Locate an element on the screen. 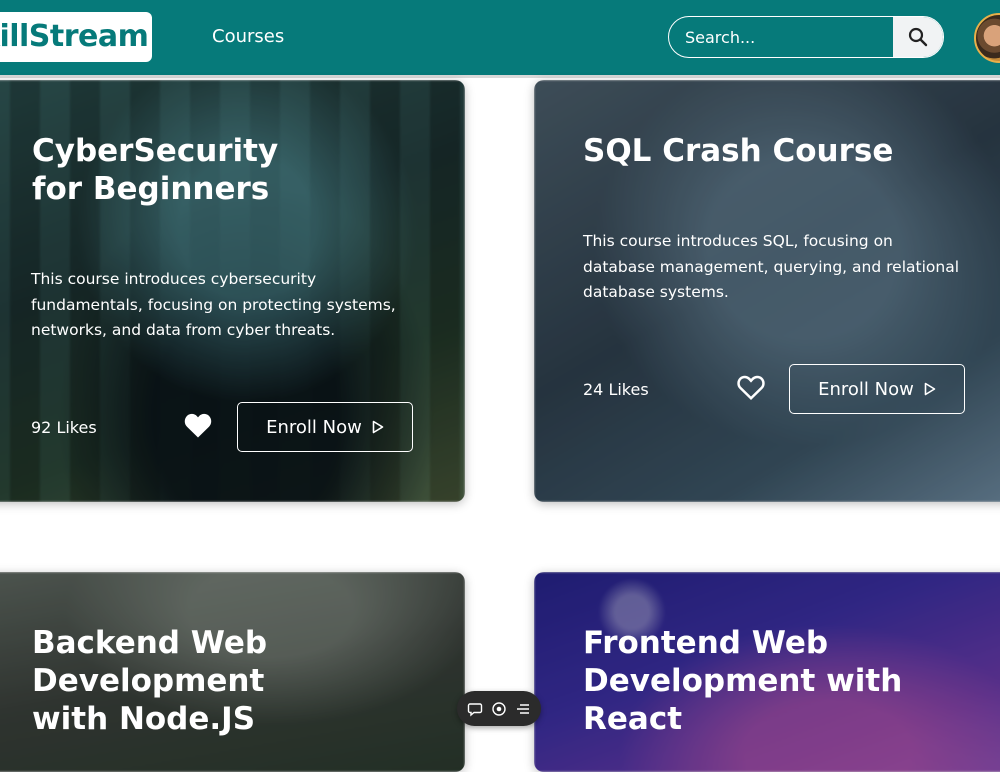  course-title: SQL Crash Course is located at coordinates (738, 151).